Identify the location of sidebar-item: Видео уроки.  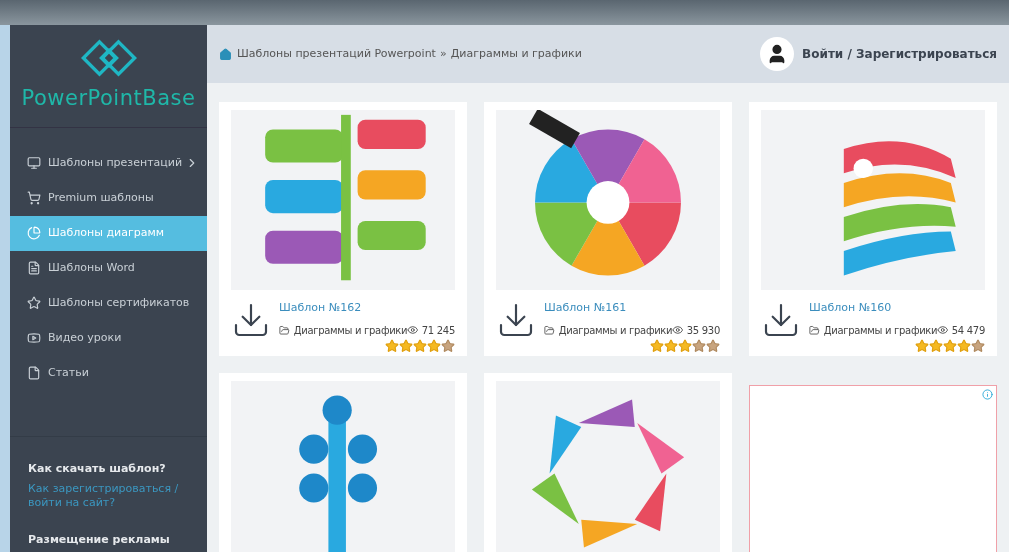
(108, 338).